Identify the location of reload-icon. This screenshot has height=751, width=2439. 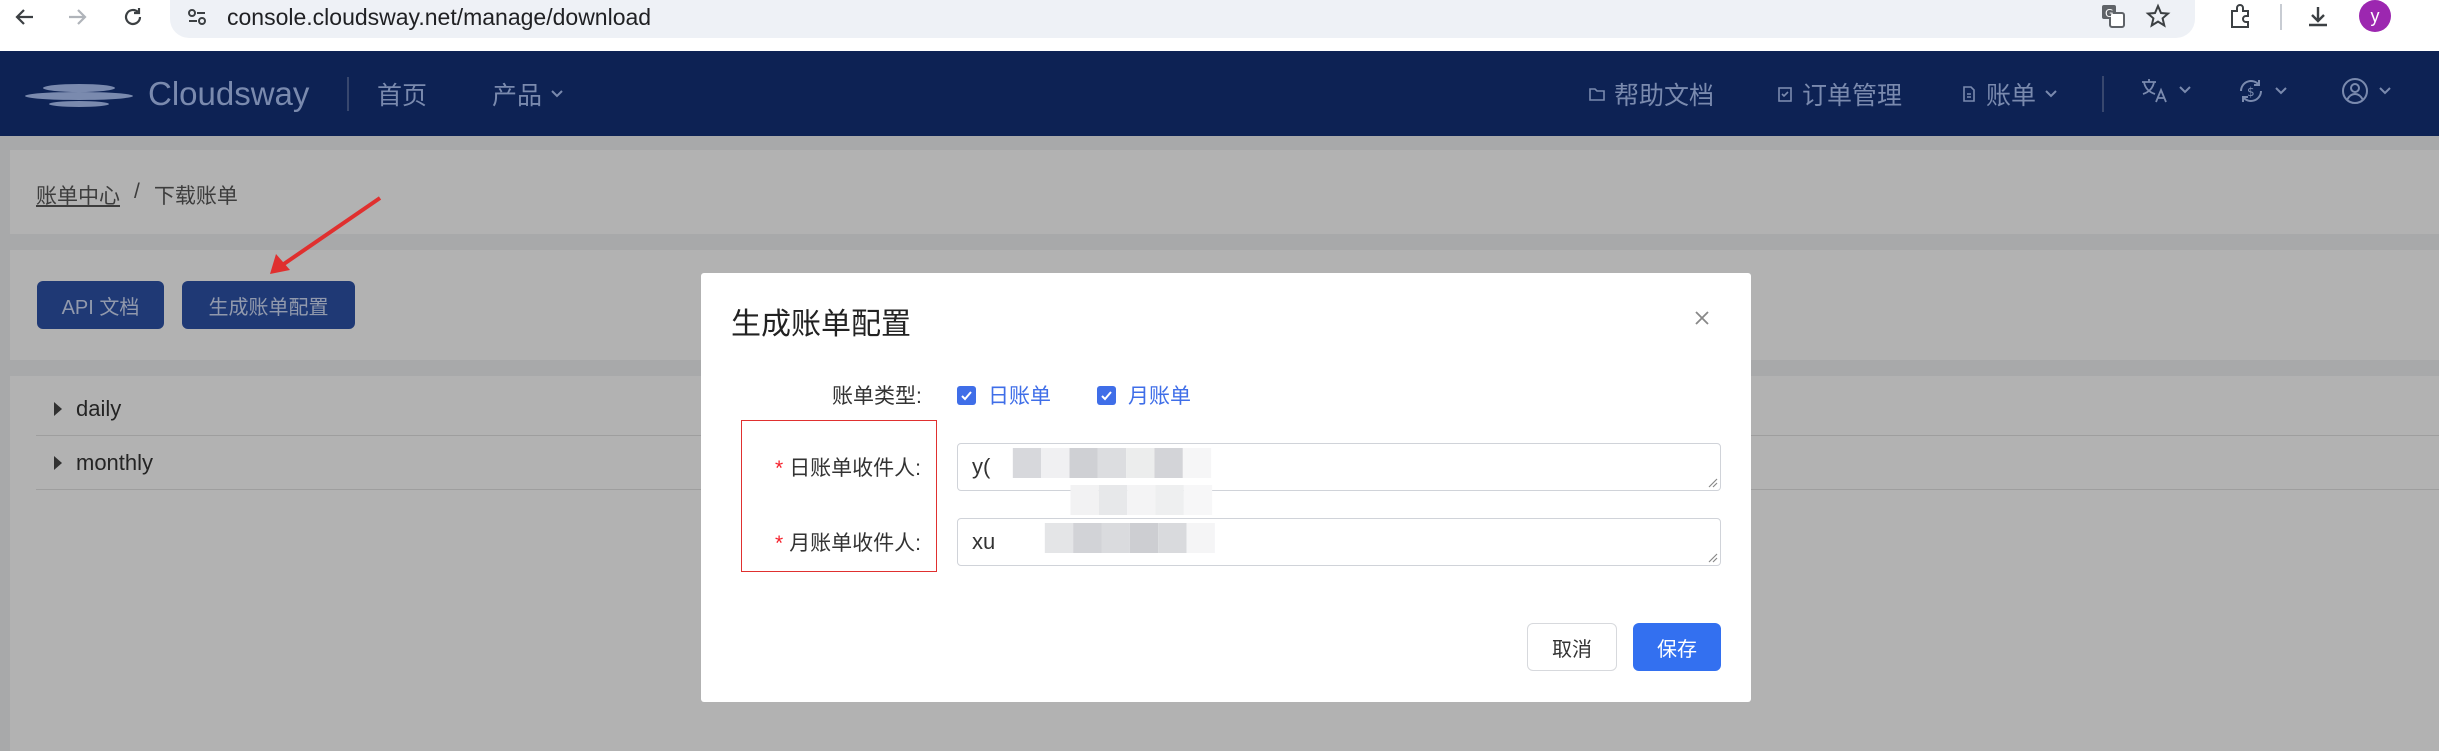
(133, 17).